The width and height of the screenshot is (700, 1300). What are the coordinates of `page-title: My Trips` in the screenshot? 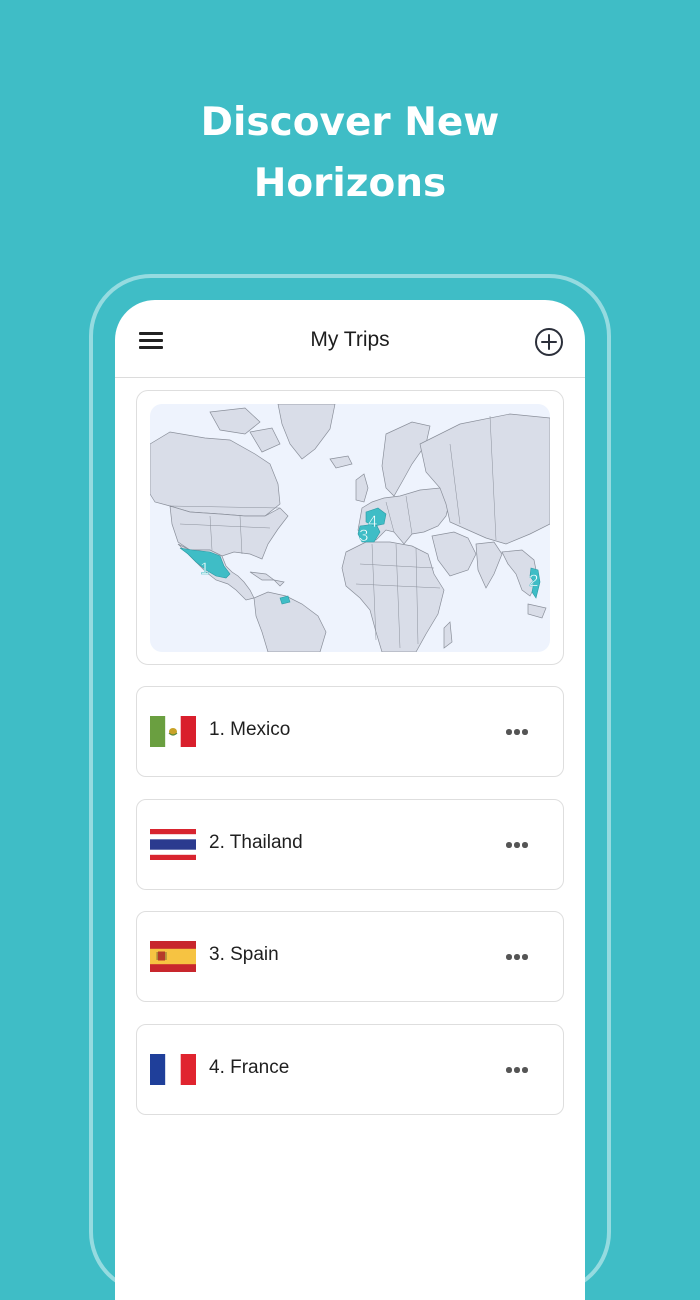 It's located at (350, 339).